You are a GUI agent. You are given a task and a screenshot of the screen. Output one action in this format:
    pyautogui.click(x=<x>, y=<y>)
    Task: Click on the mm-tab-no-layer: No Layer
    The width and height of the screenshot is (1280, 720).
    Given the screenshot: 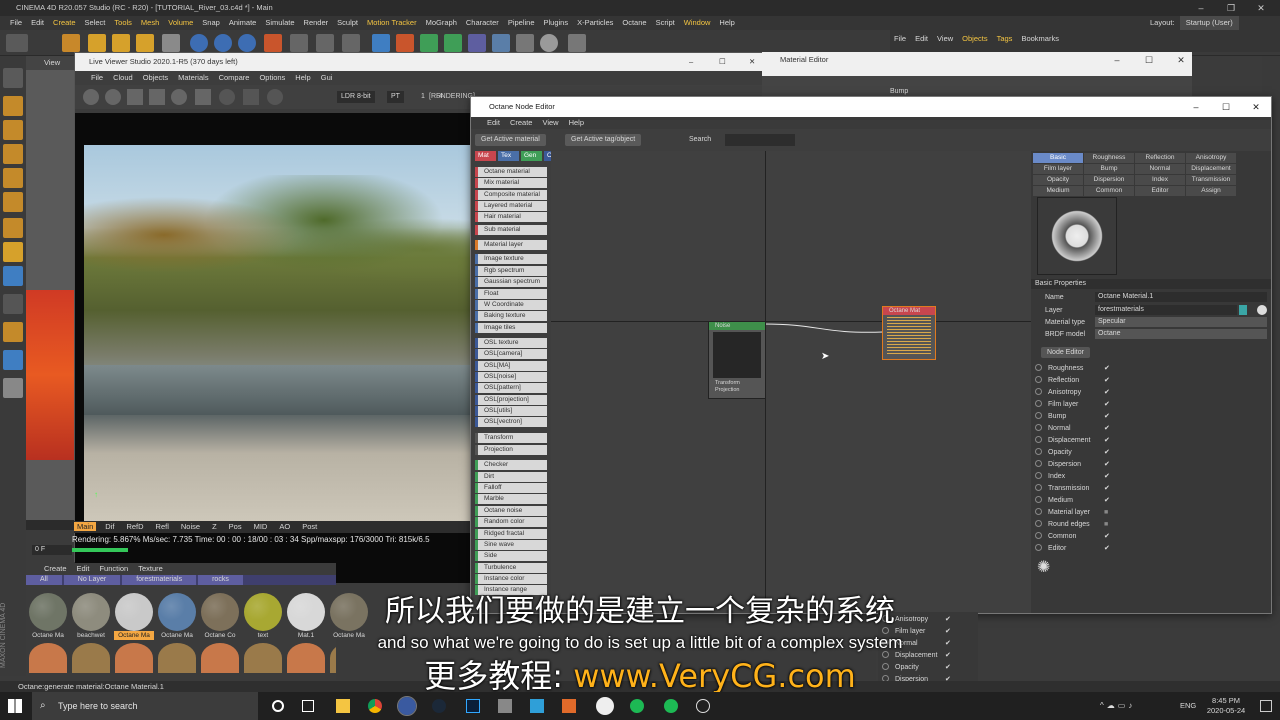 What is the action you would take?
    pyautogui.click(x=92, y=580)
    